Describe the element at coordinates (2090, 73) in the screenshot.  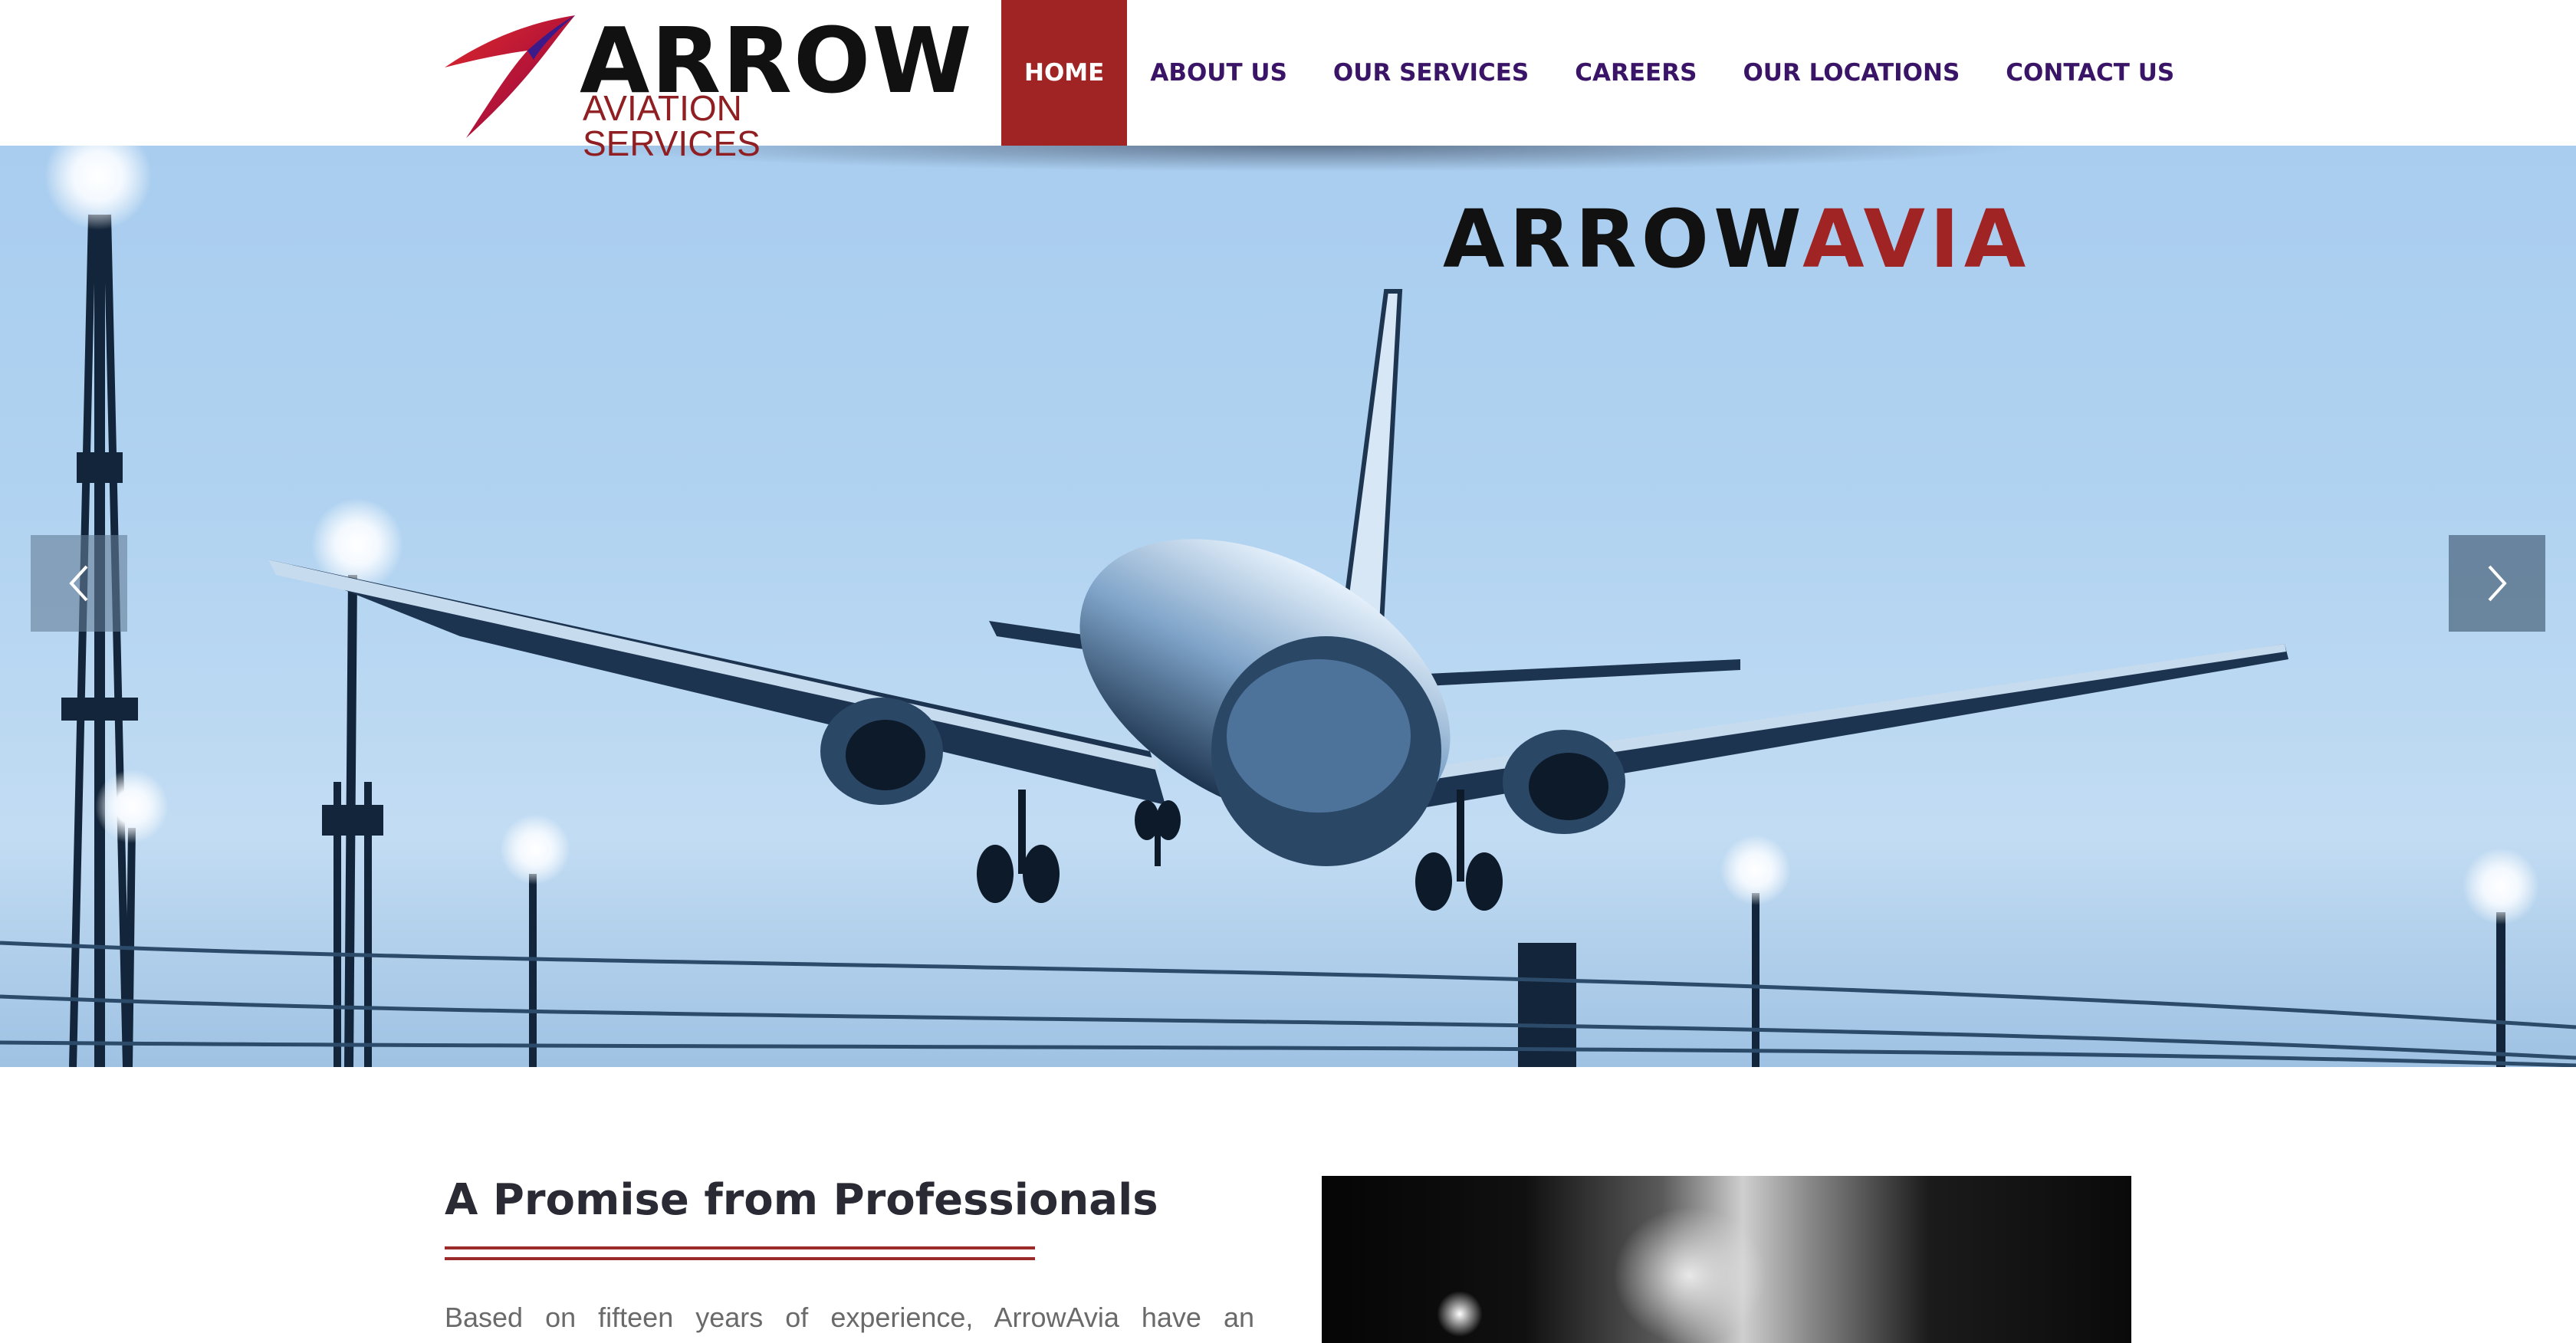
I see `nav-contact-us: CONTACT US` at that location.